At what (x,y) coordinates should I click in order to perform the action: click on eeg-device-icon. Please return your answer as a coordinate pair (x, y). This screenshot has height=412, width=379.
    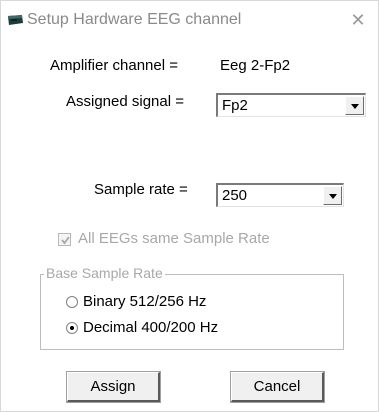
    Looking at the image, I should click on (15, 19).